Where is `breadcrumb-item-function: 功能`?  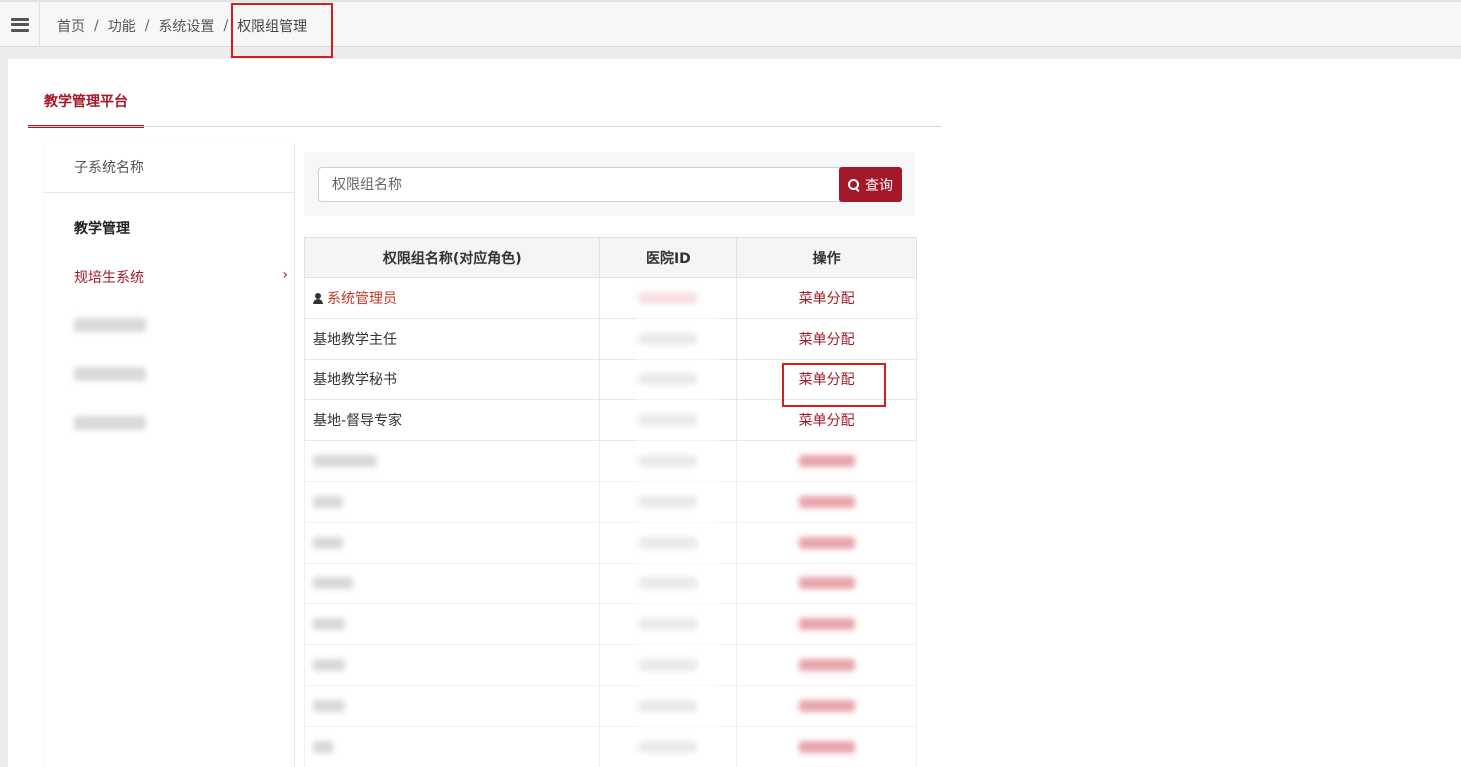 breadcrumb-item-function: 功能 is located at coordinates (122, 26).